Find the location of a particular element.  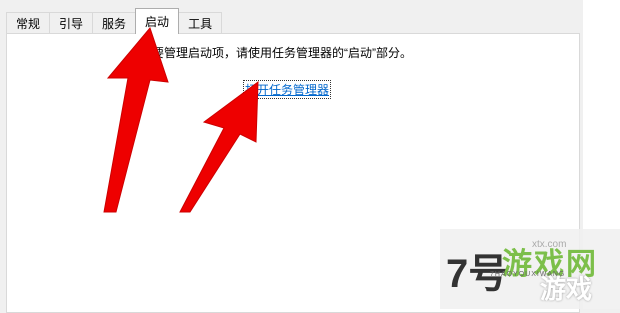

watermark-bottom-text: 游戏 is located at coordinates (566, 289).